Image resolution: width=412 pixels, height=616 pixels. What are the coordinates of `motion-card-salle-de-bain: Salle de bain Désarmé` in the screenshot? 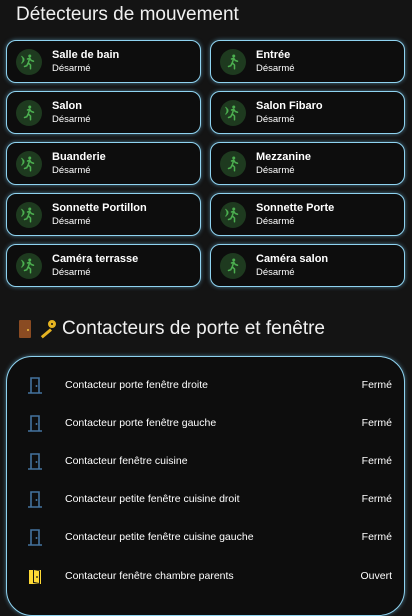 It's located at (103, 61).